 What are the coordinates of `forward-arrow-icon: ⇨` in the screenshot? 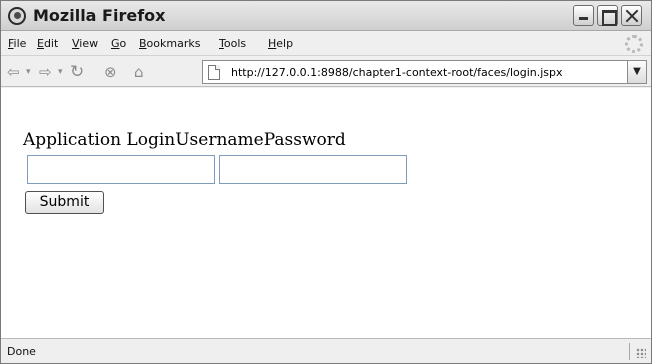 It's located at (45, 72).